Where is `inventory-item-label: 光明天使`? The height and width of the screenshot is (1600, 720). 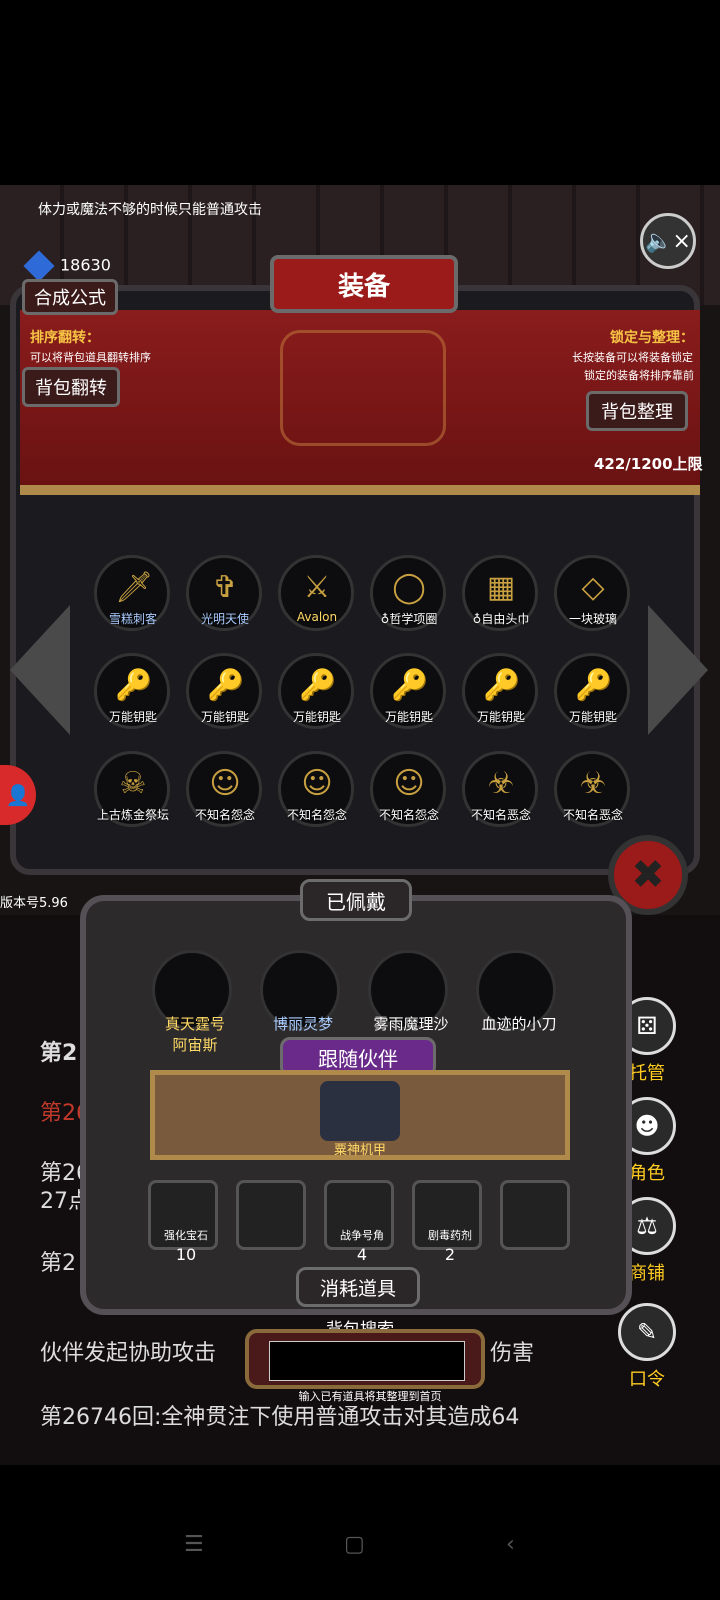 inventory-item-label: 光明天使 is located at coordinates (224, 619).